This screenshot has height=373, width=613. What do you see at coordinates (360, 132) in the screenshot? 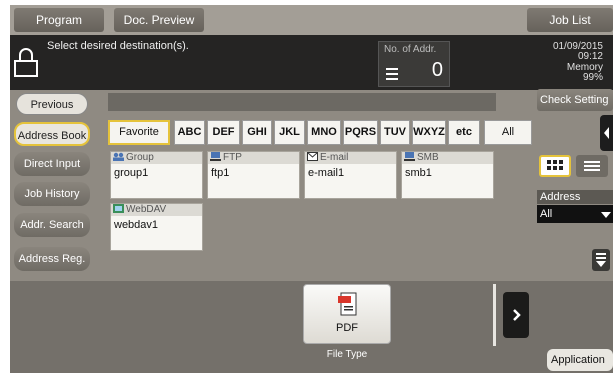
I see `tab-pqrs: PQRS` at bounding box center [360, 132].